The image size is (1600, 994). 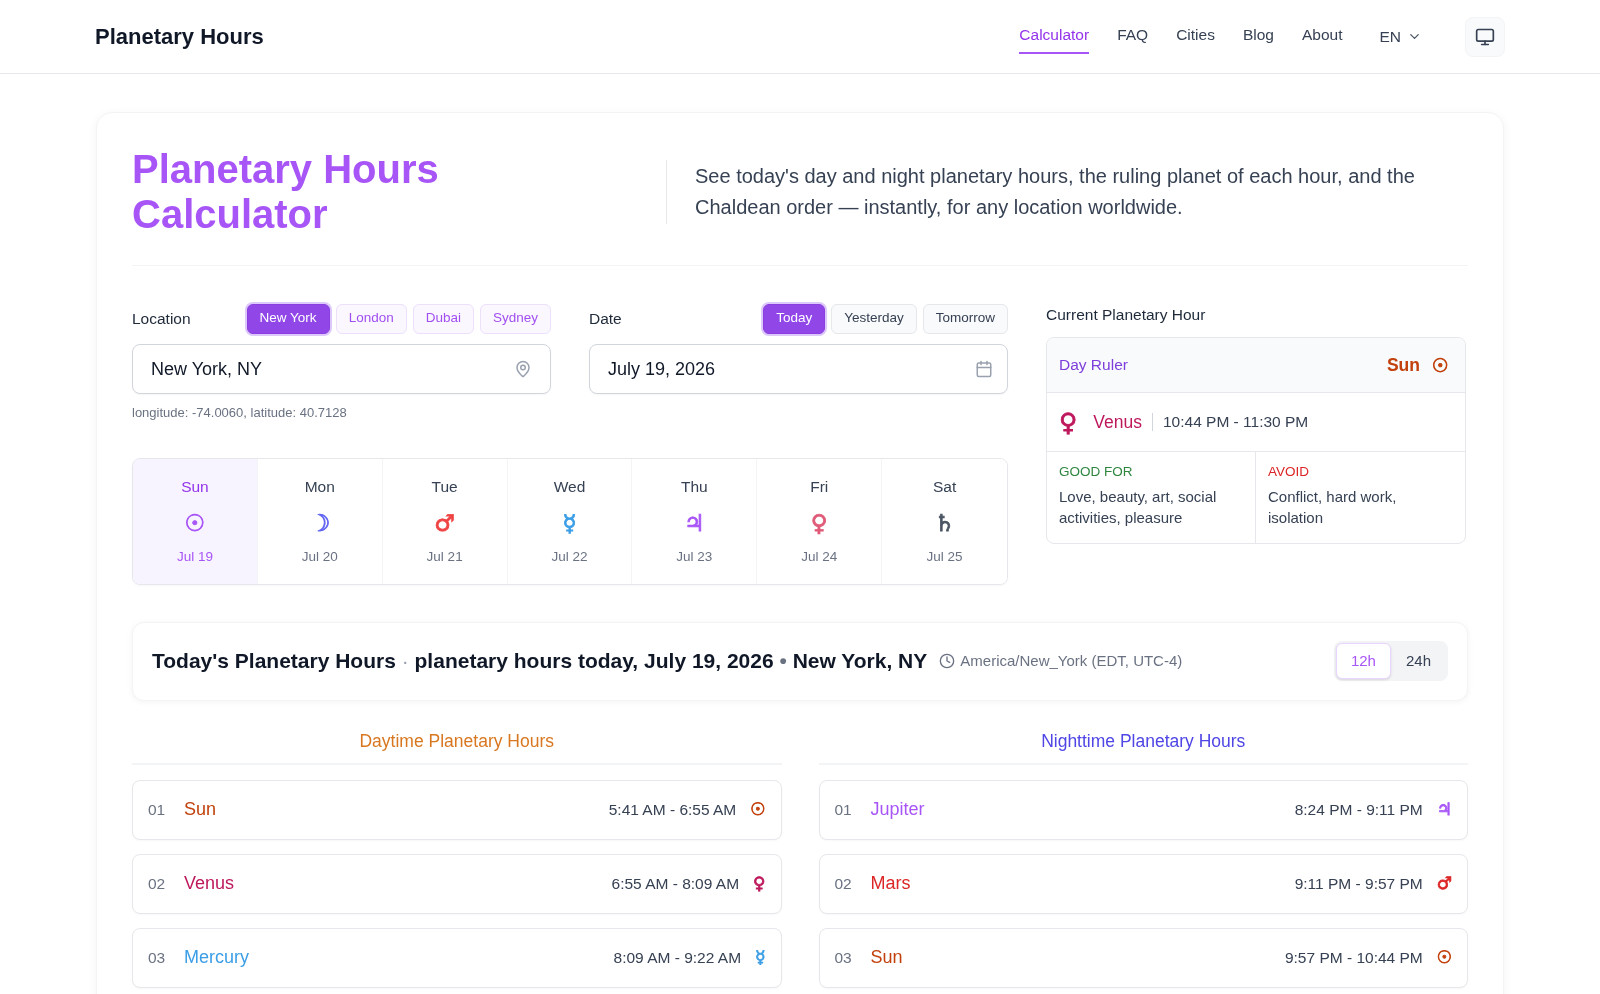 I want to click on panel-label: Current Planetary Hour, so click(x=1126, y=315).